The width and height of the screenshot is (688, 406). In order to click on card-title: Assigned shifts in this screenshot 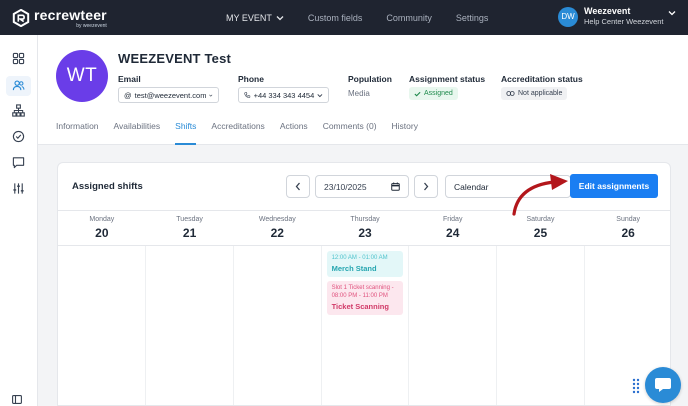, I will do `click(107, 186)`.